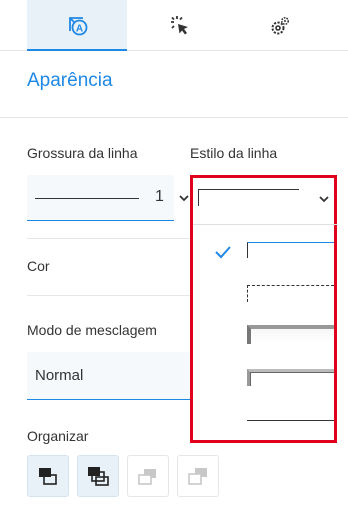  I want to click on section-title: Aparência, so click(70, 80).